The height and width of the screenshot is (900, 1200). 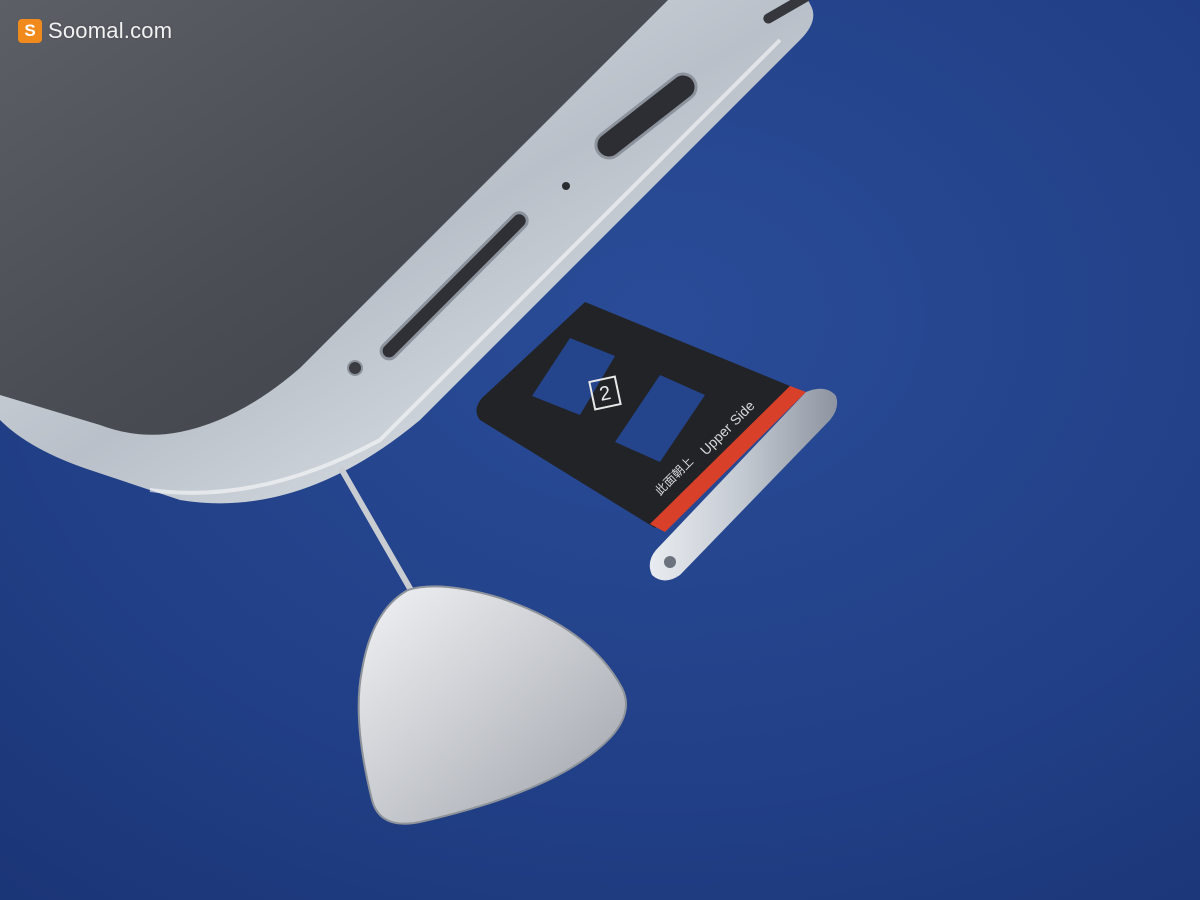 I want to click on soomal-logo-icon: S, so click(x=30, y=31).